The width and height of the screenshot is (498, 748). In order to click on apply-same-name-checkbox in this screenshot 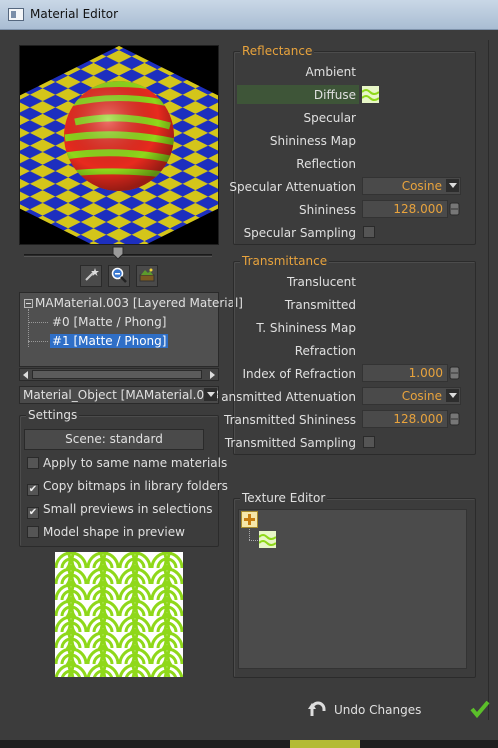, I will do `click(33, 463)`.